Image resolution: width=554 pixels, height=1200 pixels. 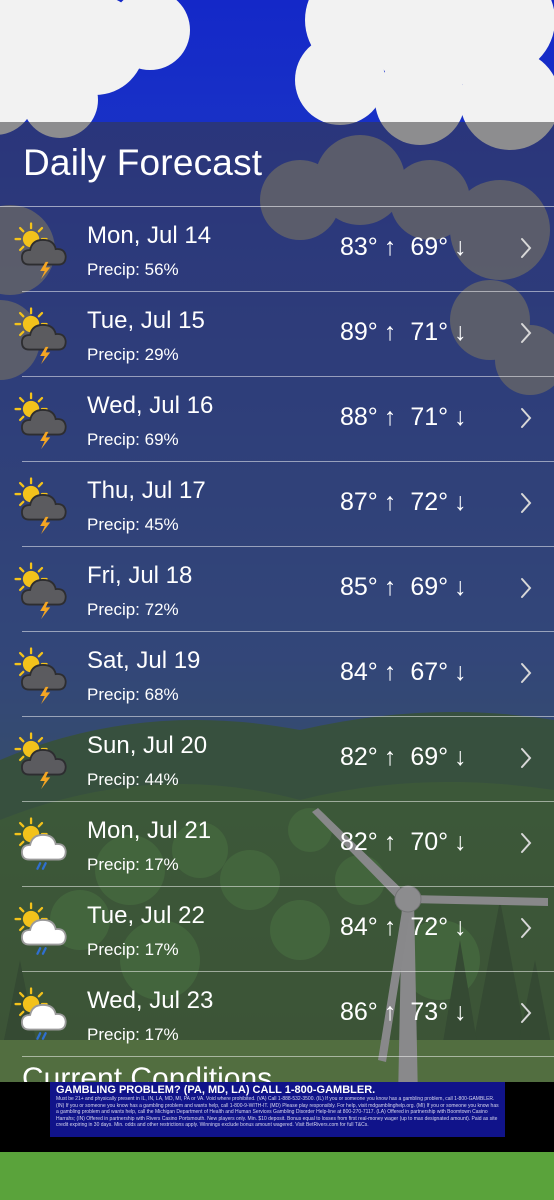 I want to click on low-temp: 67°, so click(x=429, y=672).